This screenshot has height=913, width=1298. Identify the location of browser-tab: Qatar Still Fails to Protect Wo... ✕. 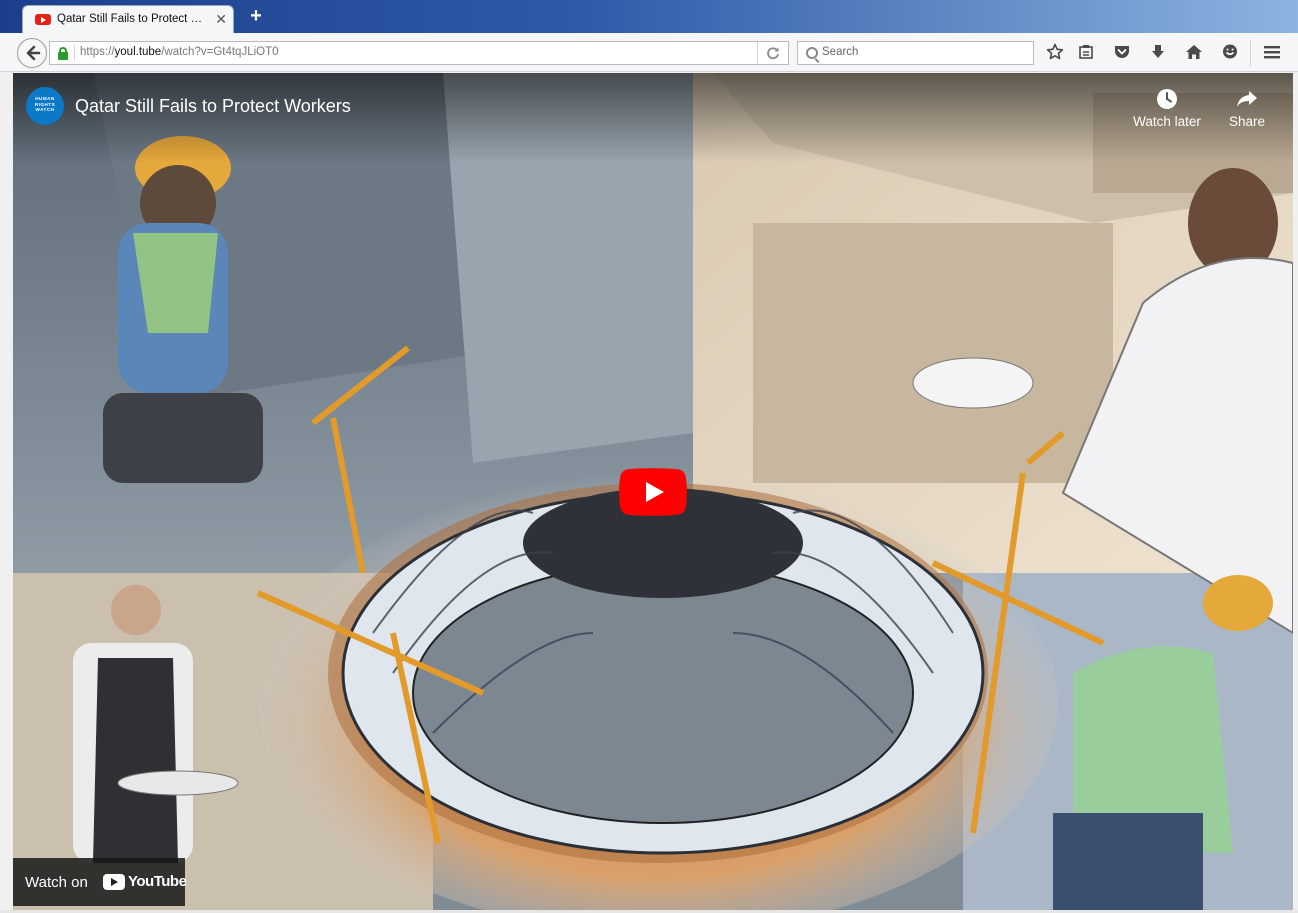
(128, 19).